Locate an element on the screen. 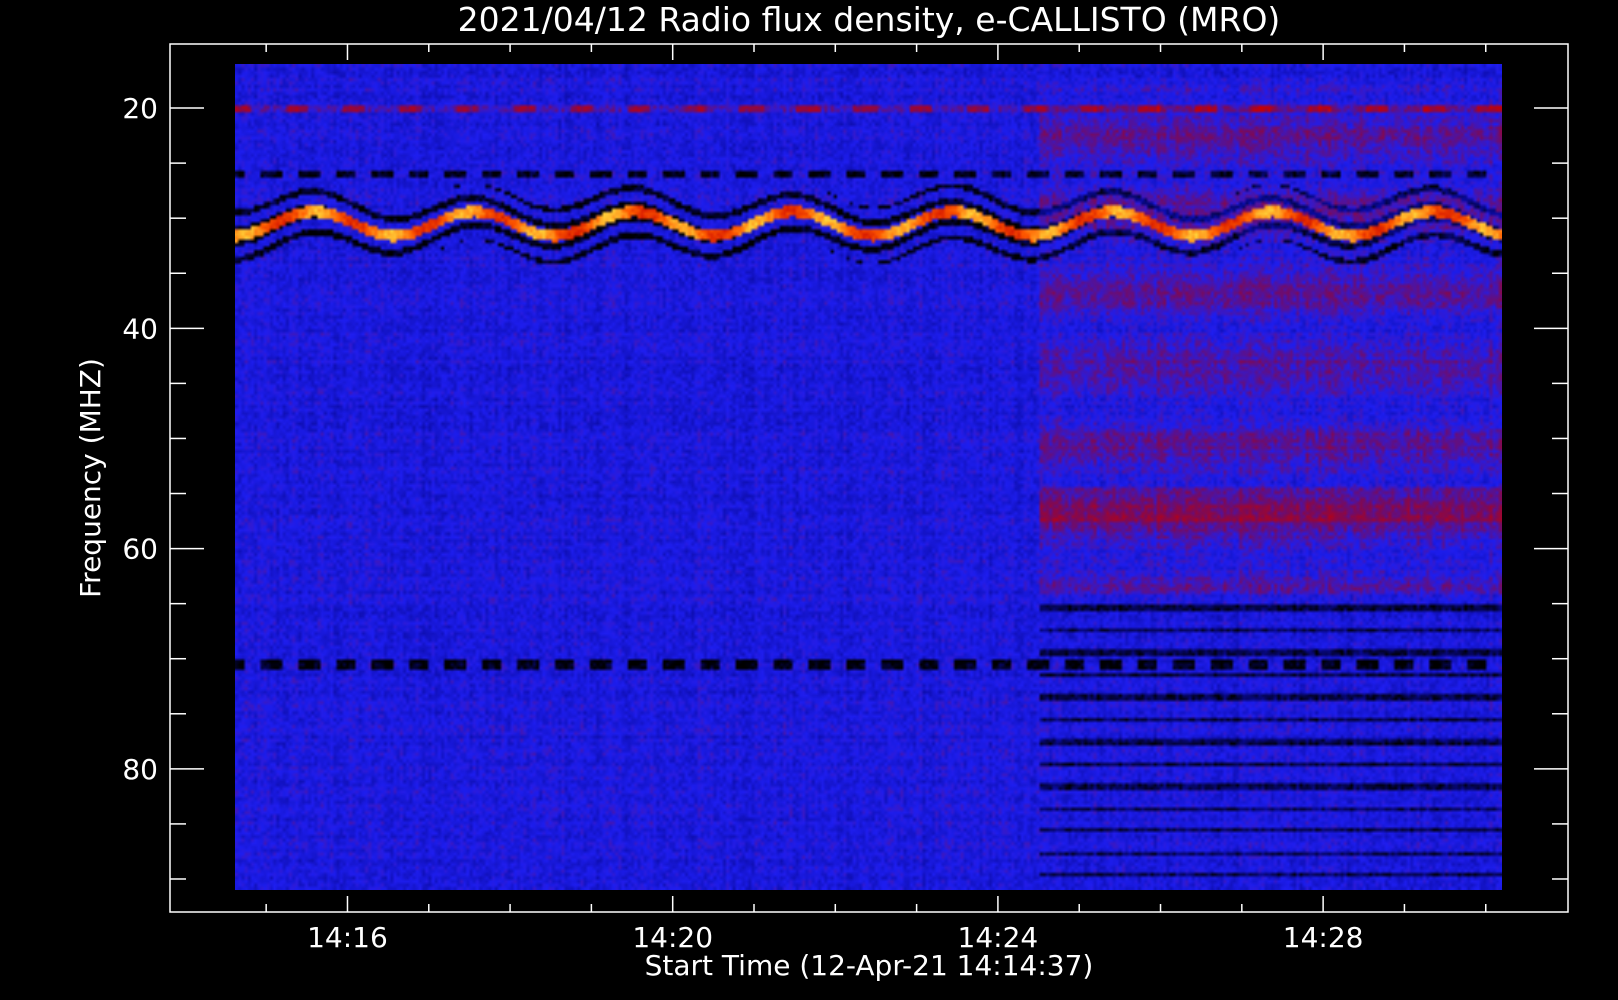  y-tick-label: 80 is located at coordinates (140, 769).